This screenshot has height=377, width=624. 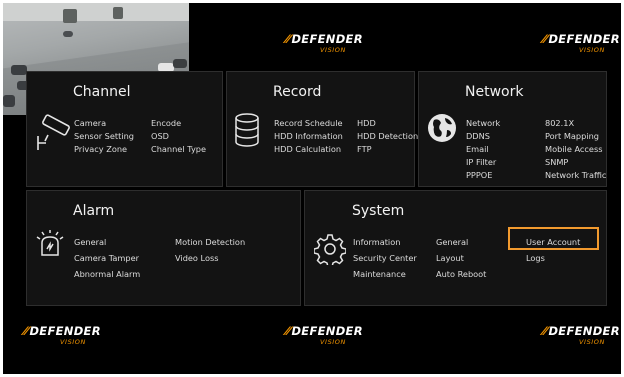 I want to click on menu-item-osd: OSD, so click(x=160, y=136).